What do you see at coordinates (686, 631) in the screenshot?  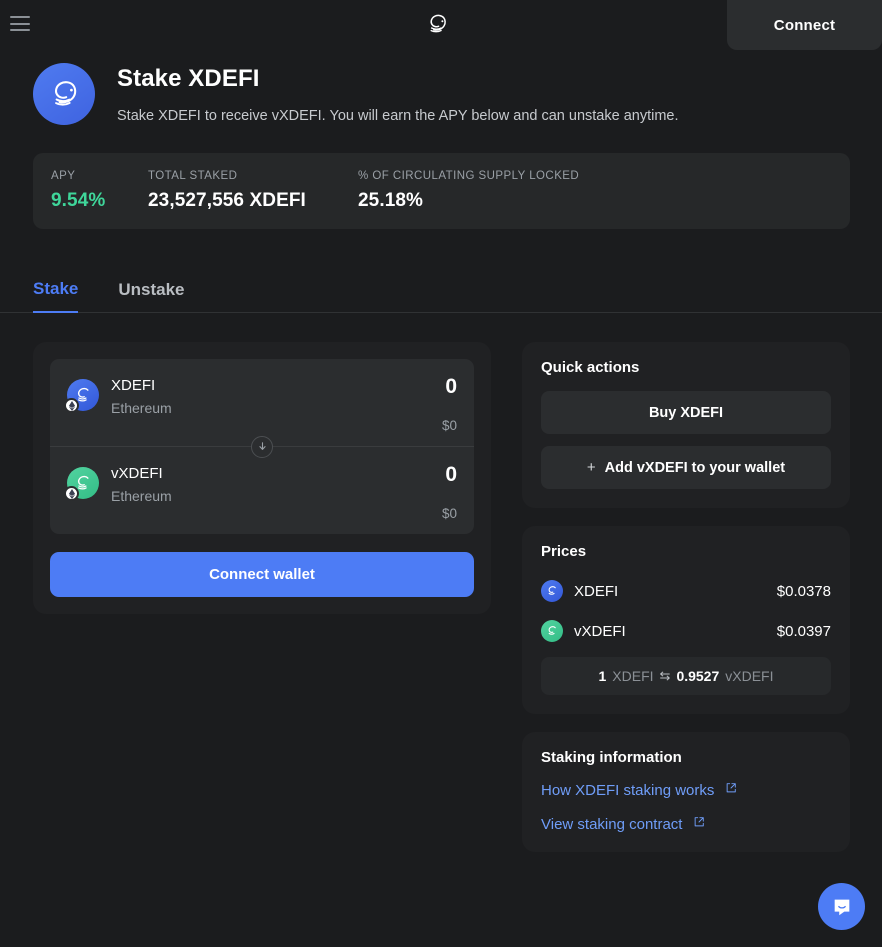 I see `price-row-vxdefi: vXDEFI $0.0397` at bounding box center [686, 631].